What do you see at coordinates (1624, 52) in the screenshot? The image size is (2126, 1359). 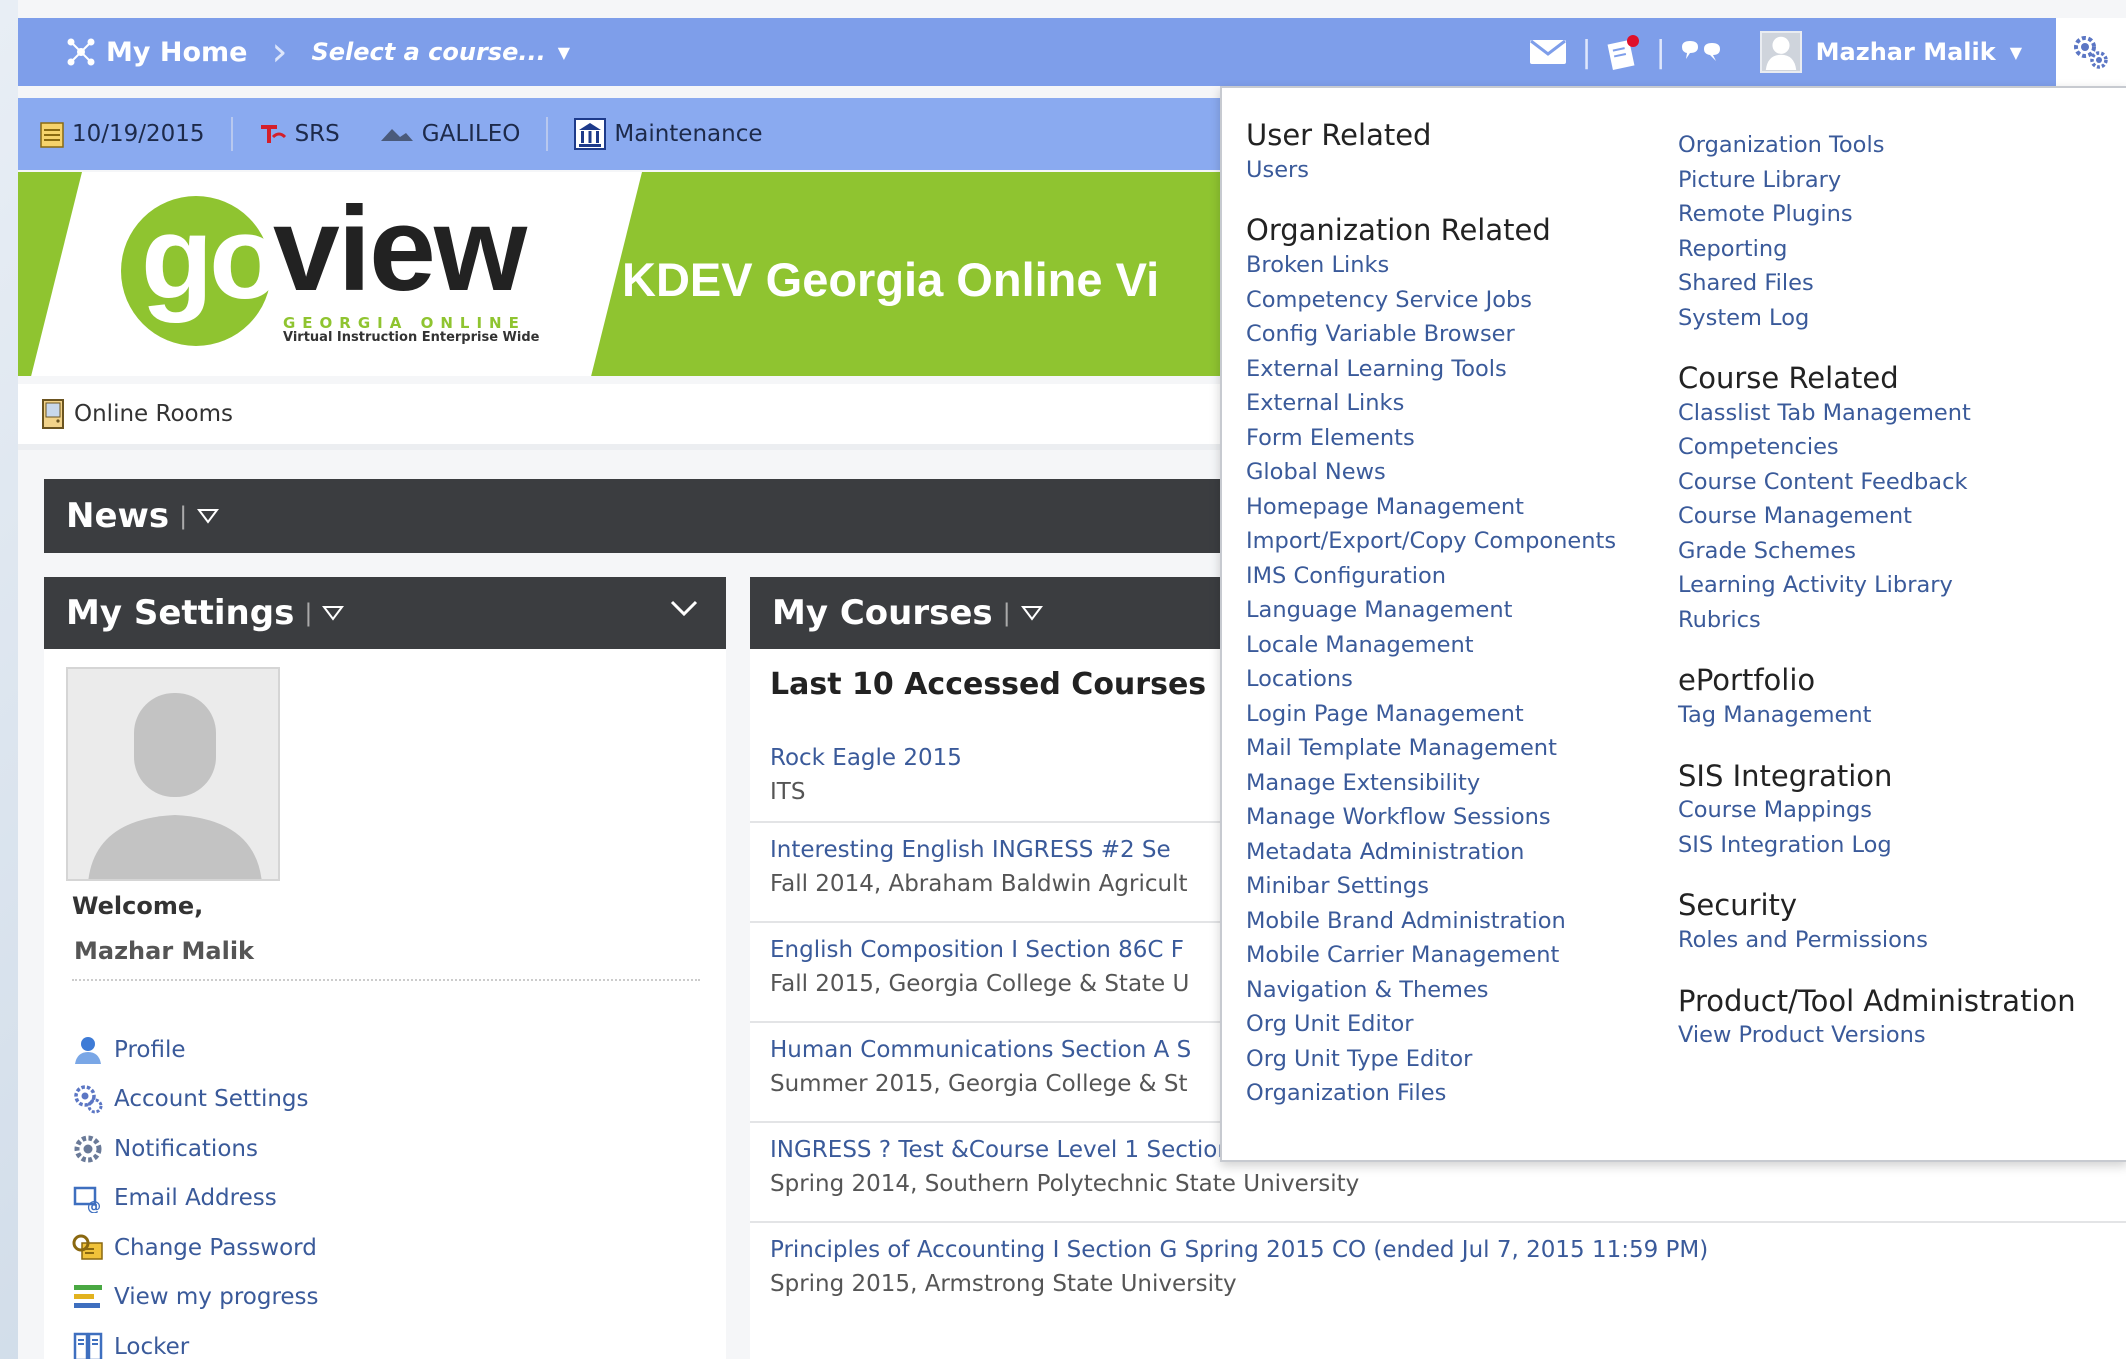 I see `notification-icon` at bounding box center [1624, 52].